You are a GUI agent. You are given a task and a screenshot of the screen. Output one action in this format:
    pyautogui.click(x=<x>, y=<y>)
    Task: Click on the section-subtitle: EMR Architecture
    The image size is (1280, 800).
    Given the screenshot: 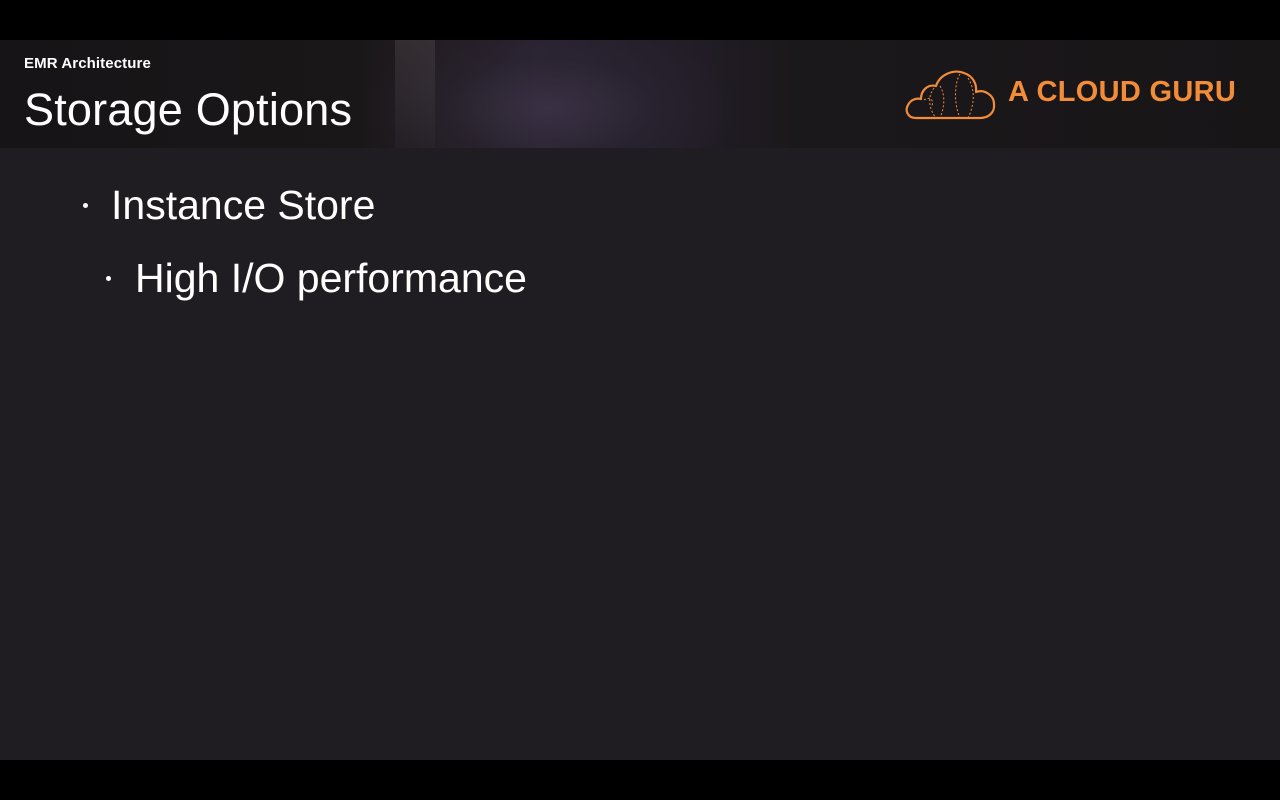 What is the action you would take?
    pyautogui.click(x=87, y=63)
    